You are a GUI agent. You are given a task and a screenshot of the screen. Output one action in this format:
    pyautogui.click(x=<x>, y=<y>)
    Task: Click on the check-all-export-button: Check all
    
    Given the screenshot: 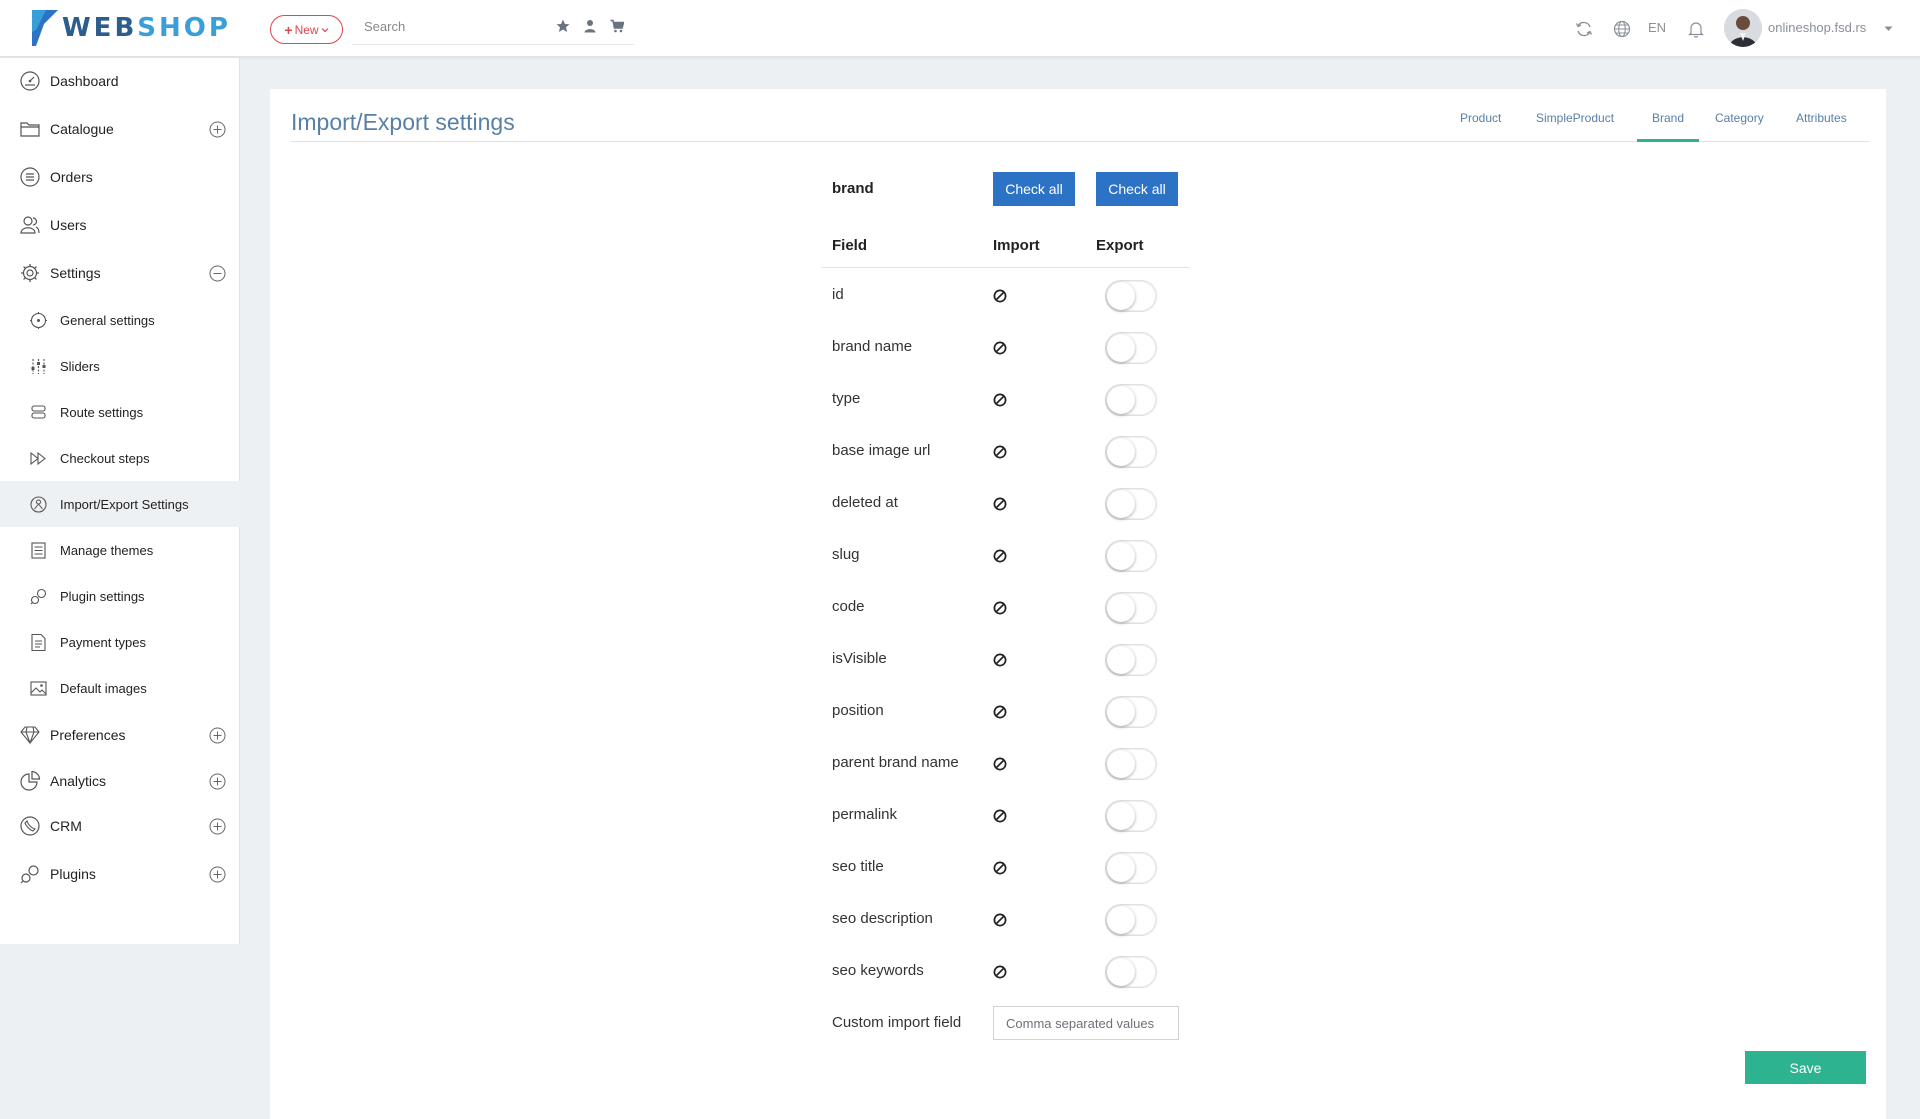 What is the action you would take?
    pyautogui.click(x=1137, y=189)
    